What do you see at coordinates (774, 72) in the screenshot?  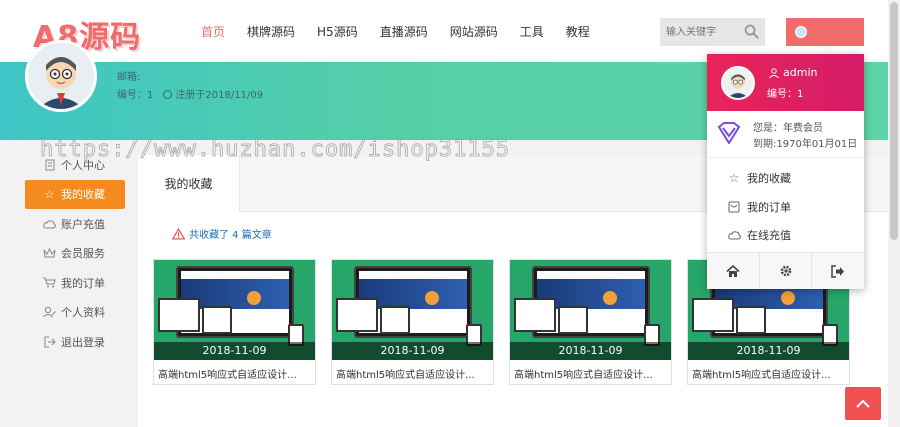 I see `user-icon` at bounding box center [774, 72].